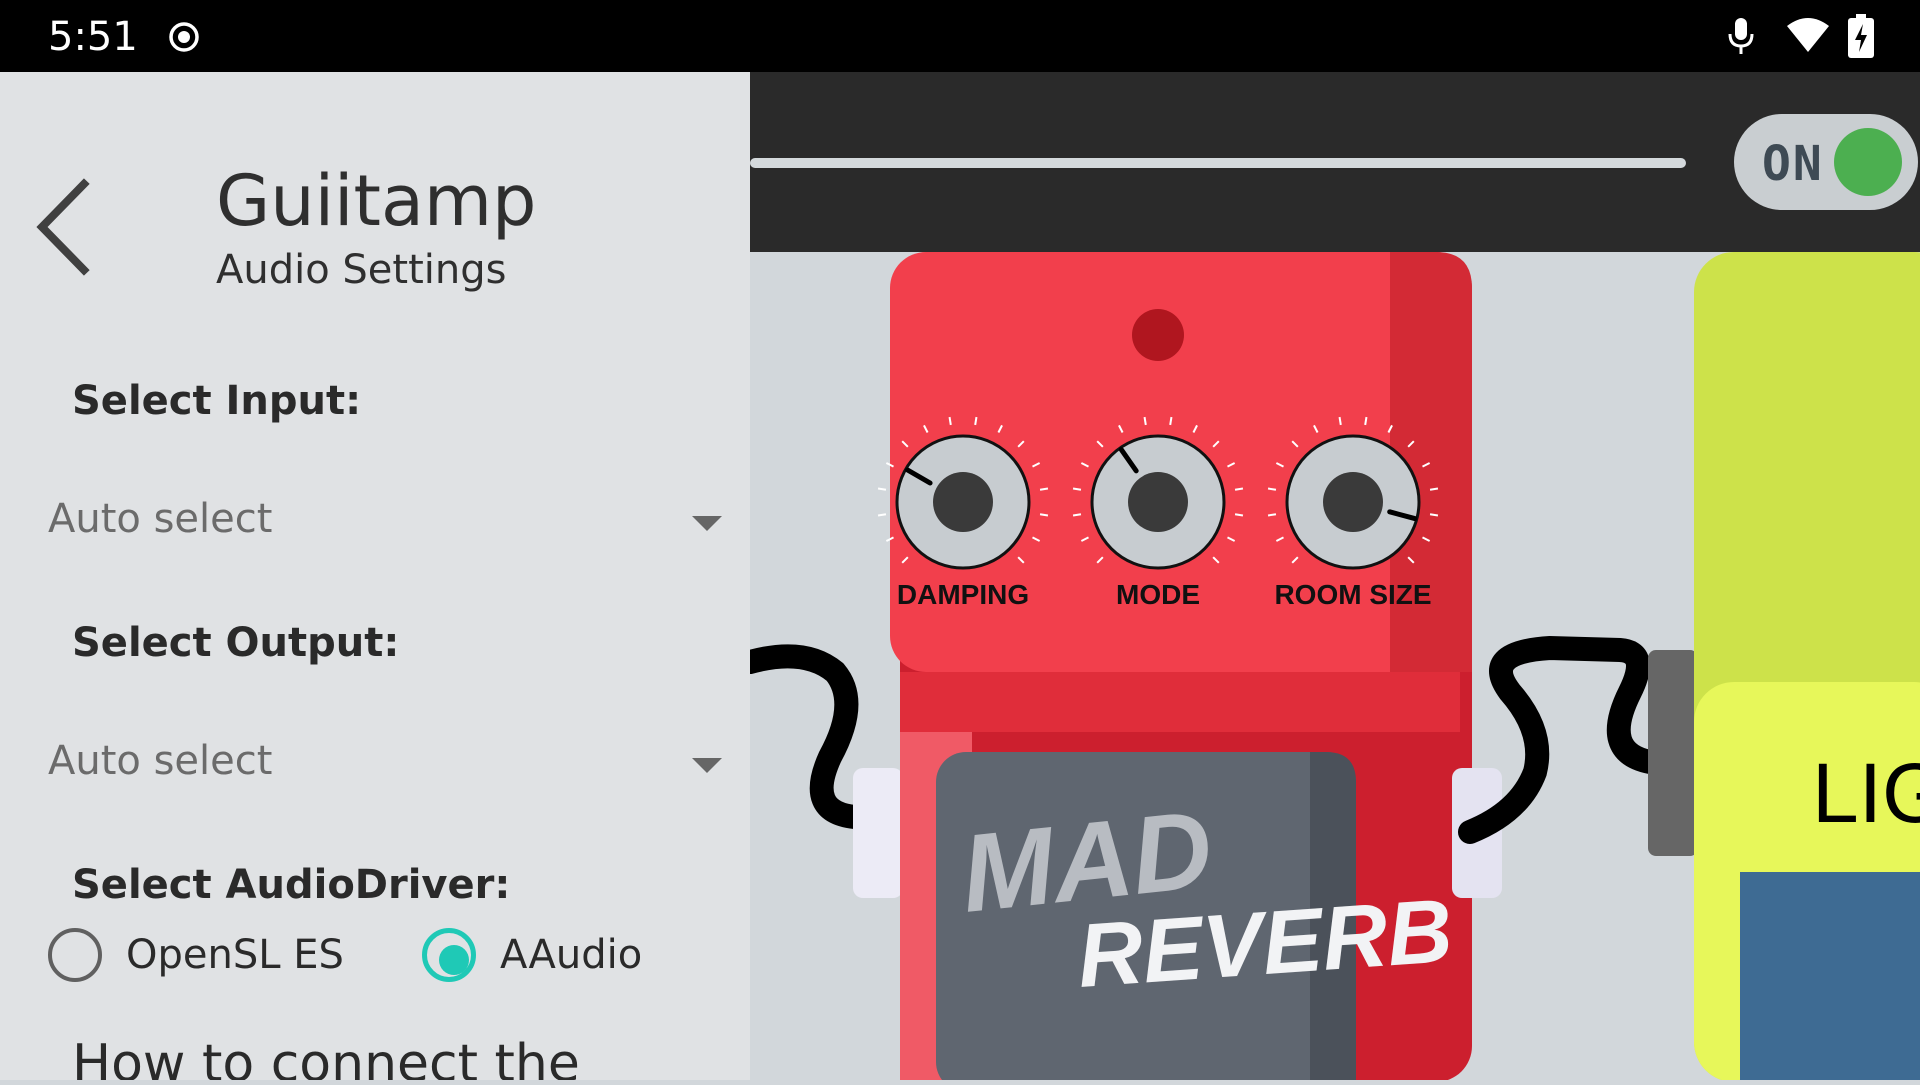 Image resolution: width=1920 pixels, height=1085 pixels. What do you see at coordinates (963, 594) in the screenshot?
I see `knob-label-damping: DAMPING` at bounding box center [963, 594].